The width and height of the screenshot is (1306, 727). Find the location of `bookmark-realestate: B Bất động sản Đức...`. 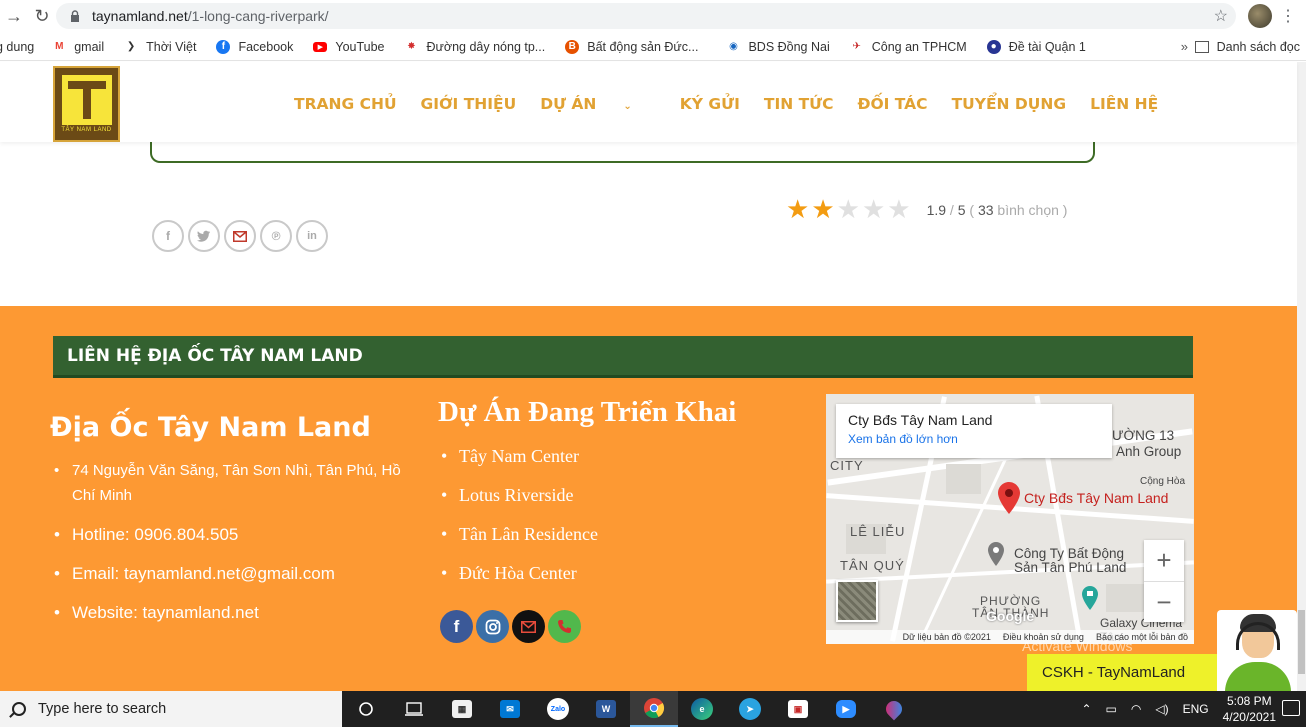

bookmark-realestate: B Bất động sản Đức... is located at coordinates (631, 46).